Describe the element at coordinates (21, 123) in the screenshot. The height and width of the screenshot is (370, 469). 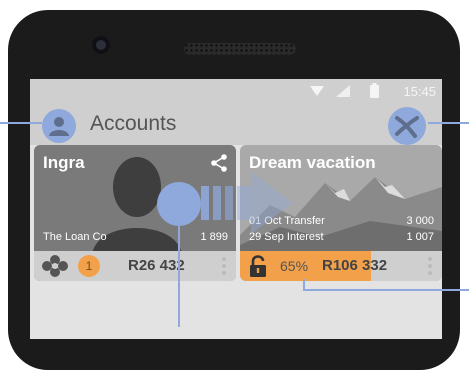
I see `callout-line-avatar` at that location.